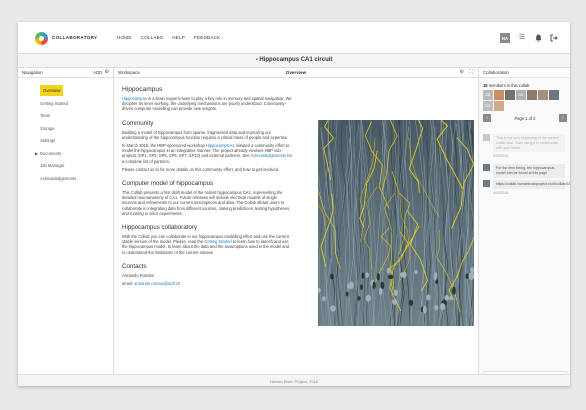 The image size is (586, 410). I want to click on heading-collaboratory: Hippocampus collaboratory, so click(159, 228).